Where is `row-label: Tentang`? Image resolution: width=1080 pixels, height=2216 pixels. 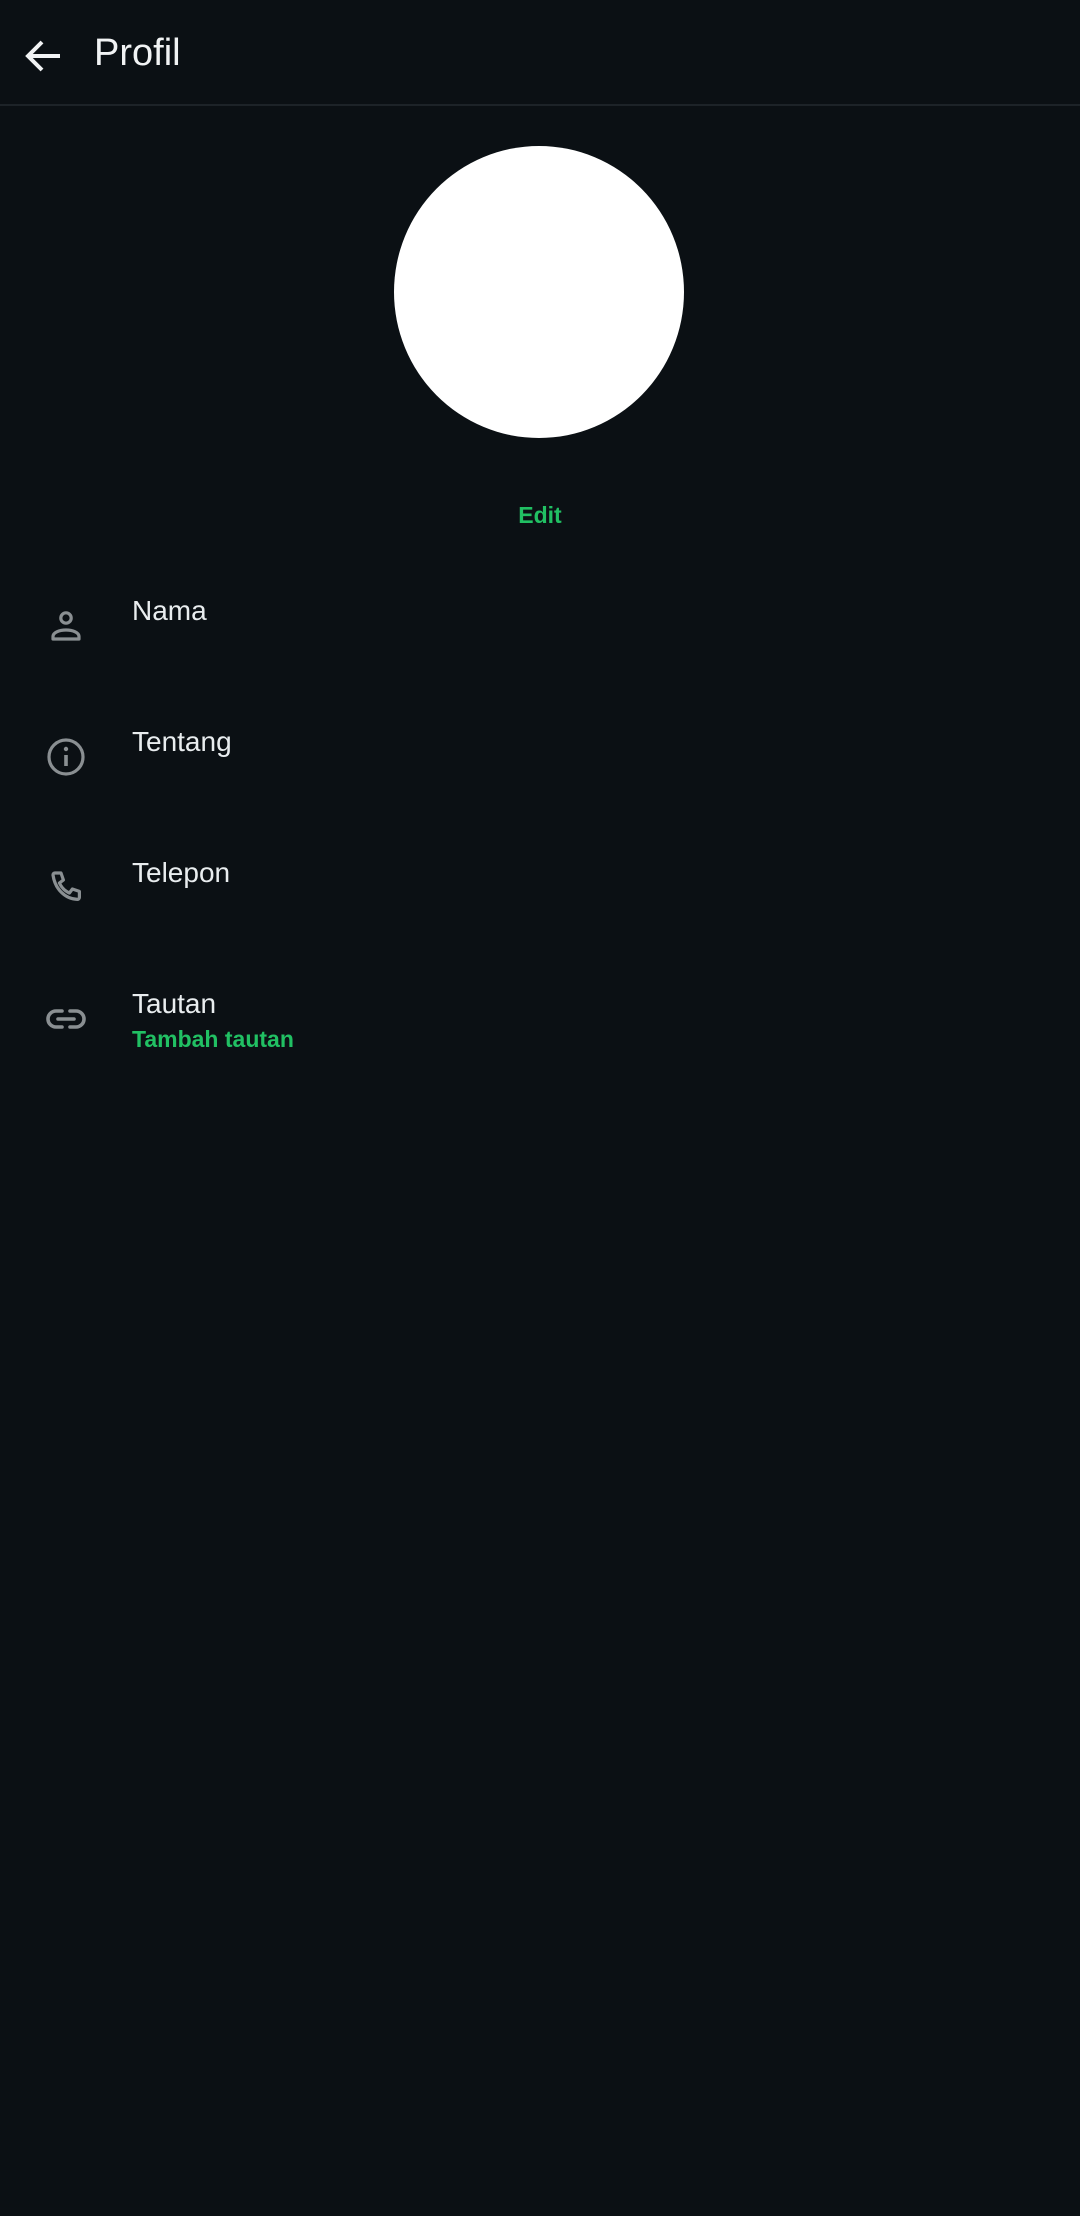 row-label: Tentang is located at coordinates (182, 741).